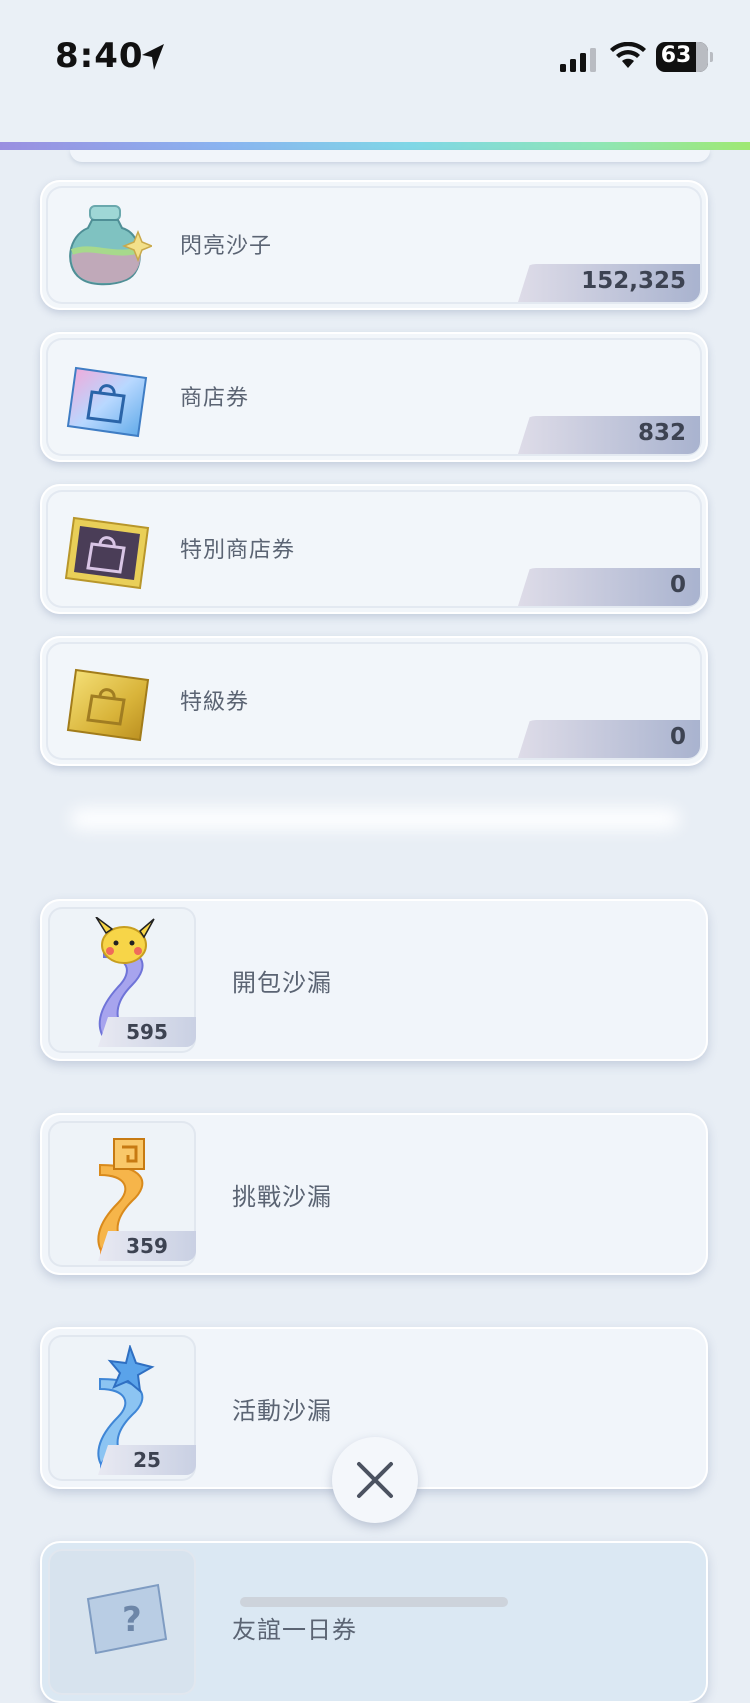 This screenshot has height=1703, width=750. I want to click on currency-card-special-shop-ticket: 特別商店券 0, so click(374, 549).